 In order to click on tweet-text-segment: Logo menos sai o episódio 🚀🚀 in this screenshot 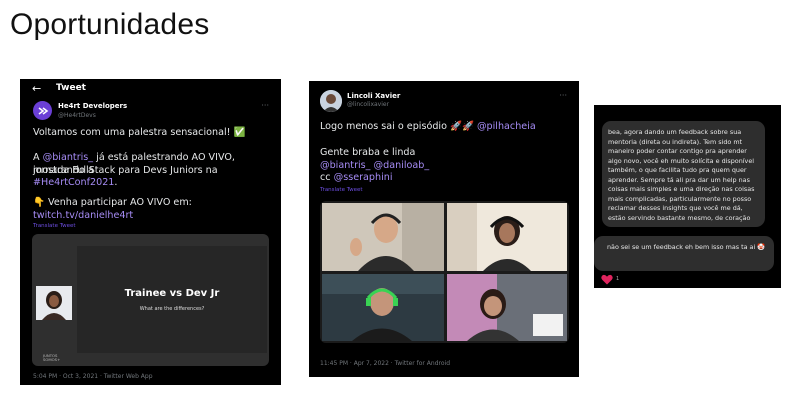, I will do `click(398, 126)`.